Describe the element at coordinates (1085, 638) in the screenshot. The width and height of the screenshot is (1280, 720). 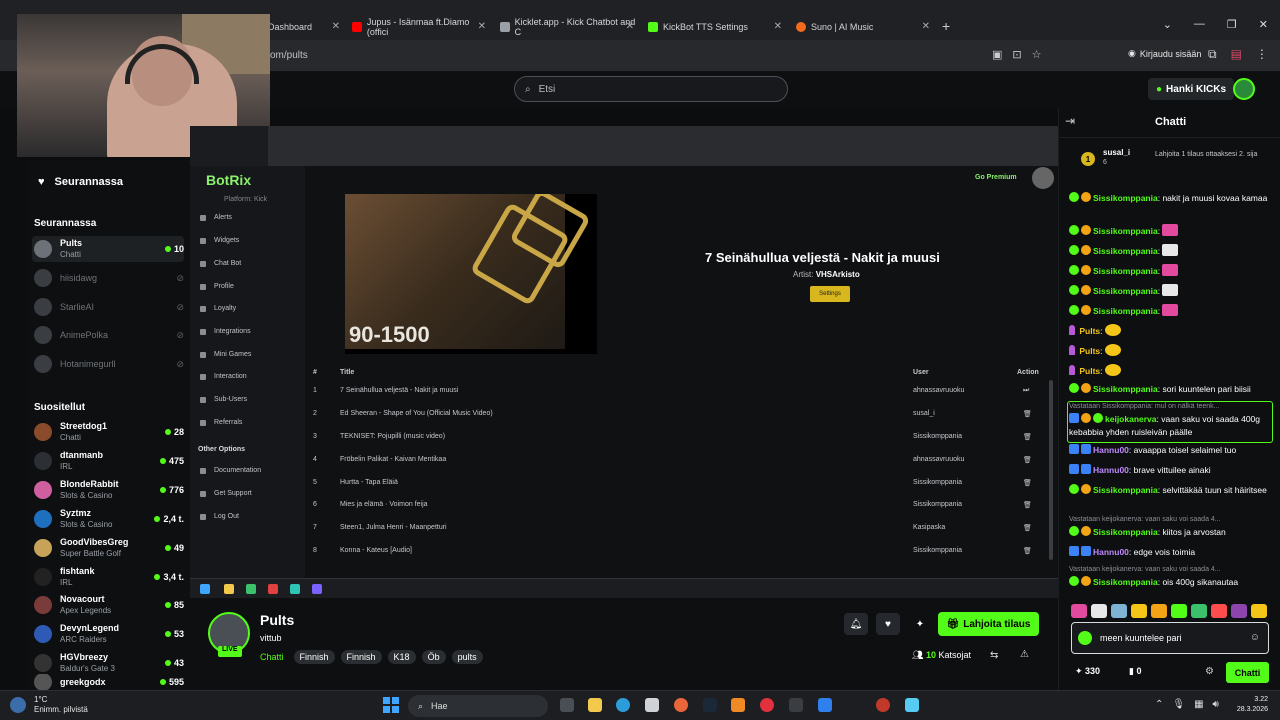
I see `kick-emote-icon` at that location.